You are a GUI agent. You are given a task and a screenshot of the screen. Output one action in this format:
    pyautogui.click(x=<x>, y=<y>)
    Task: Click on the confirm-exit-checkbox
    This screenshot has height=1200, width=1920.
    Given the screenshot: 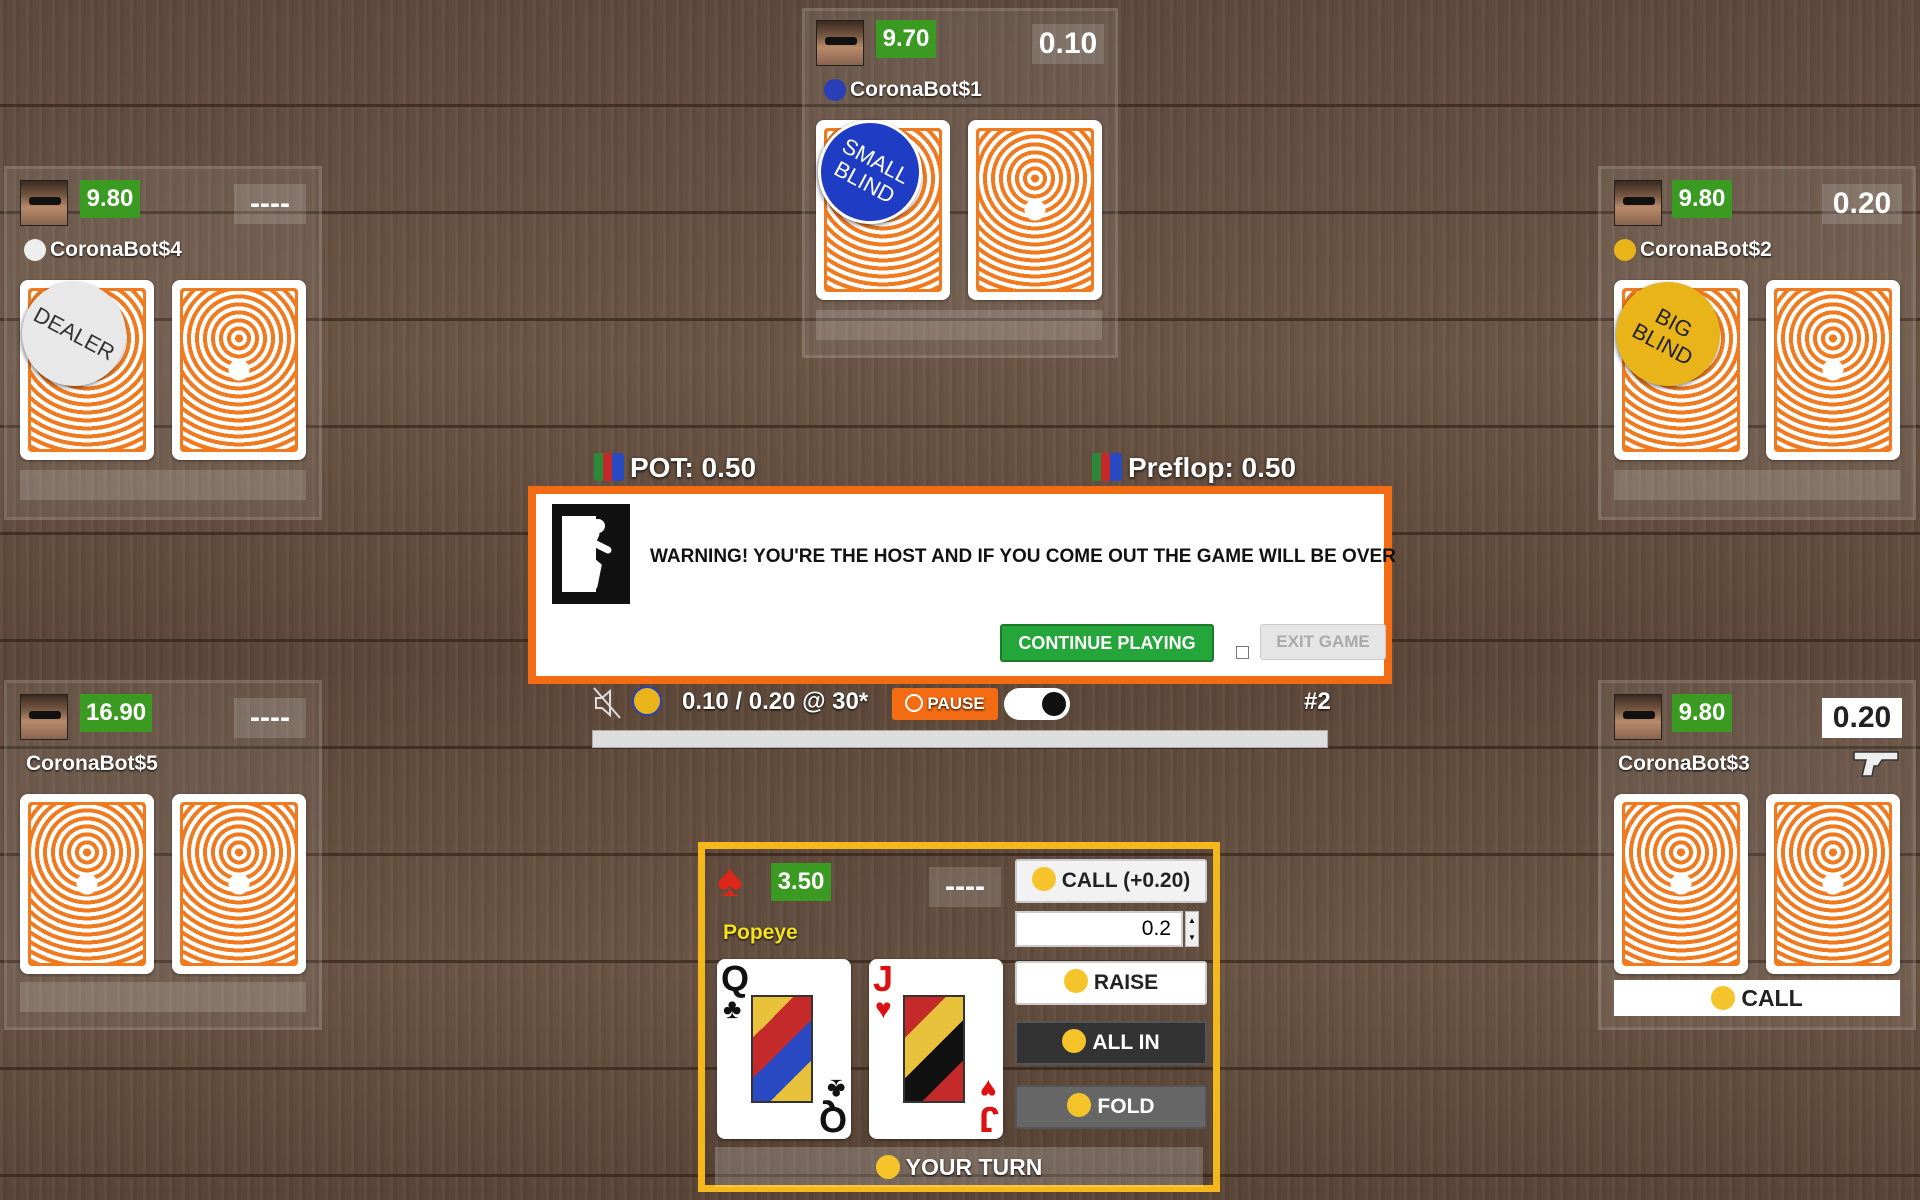 What is the action you would take?
    pyautogui.click(x=1242, y=652)
    